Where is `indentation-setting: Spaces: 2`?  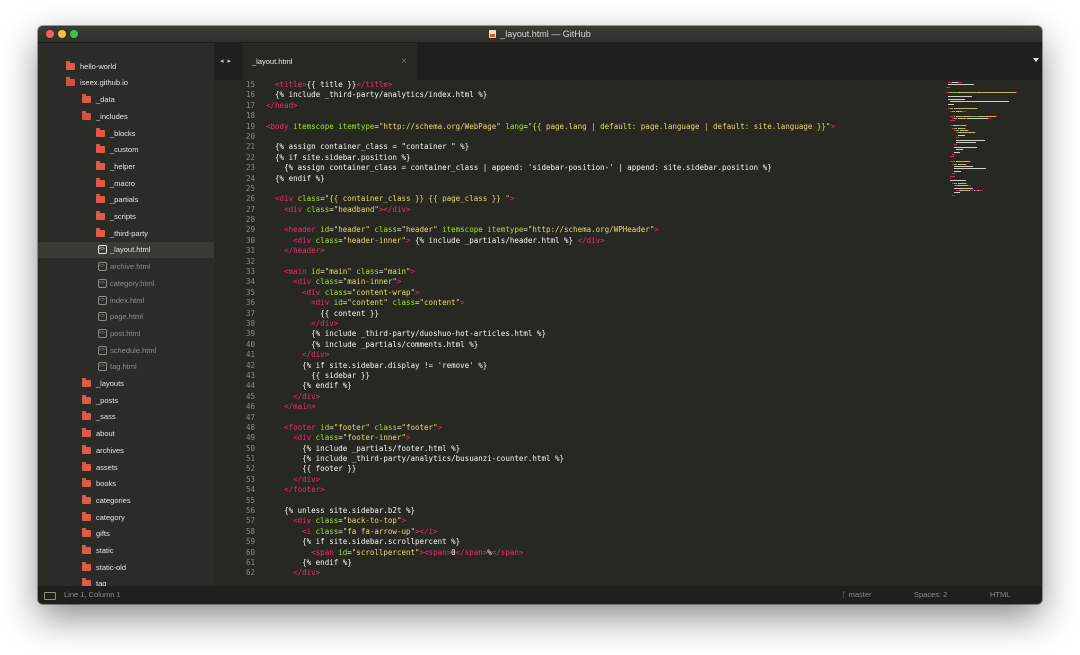
indentation-setting: Spaces: 2 is located at coordinates (930, 594).